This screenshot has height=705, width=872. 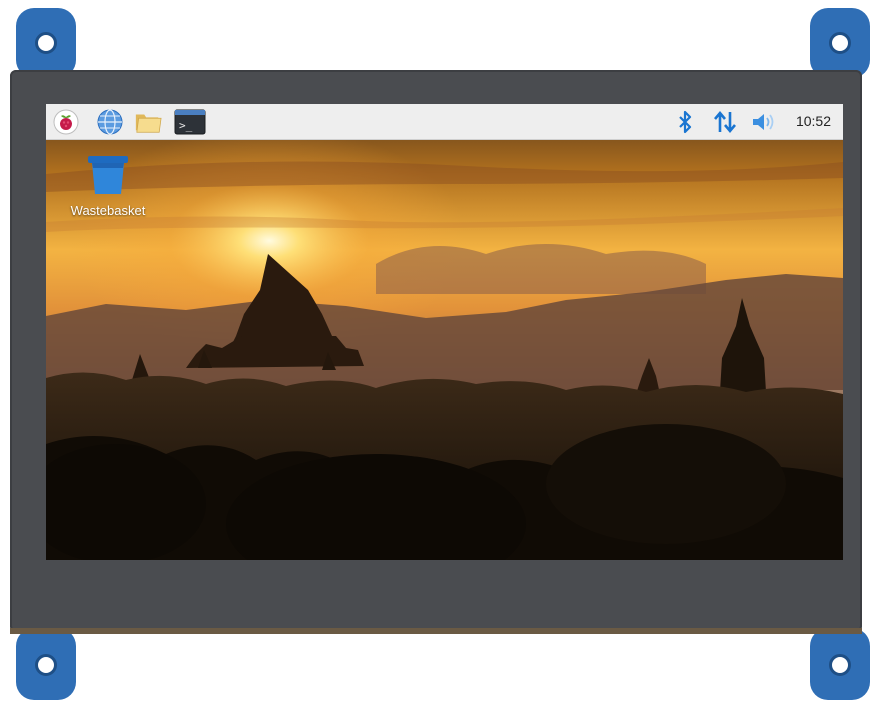 What do you see at coordinates (813, 121) in the screenshot?
I see `clock: 10:52` at bounding box center [813, 121].